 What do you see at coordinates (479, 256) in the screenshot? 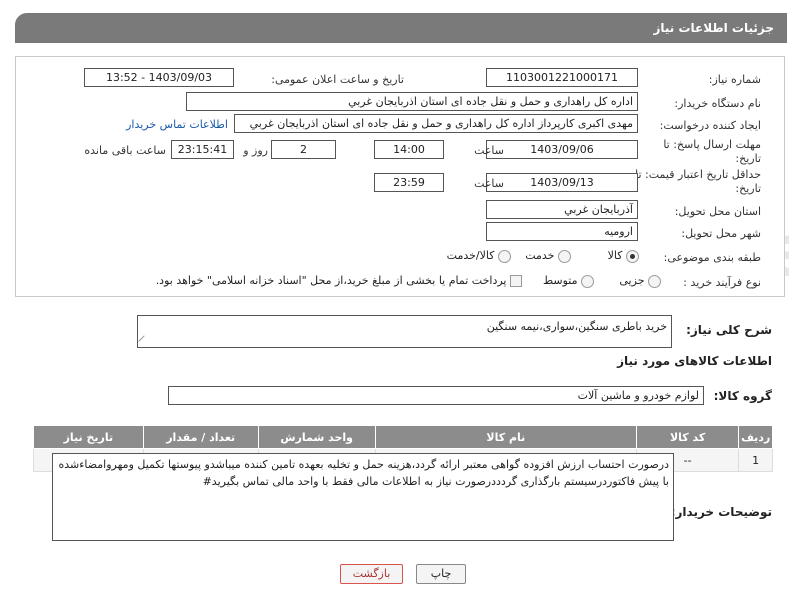
I see `category-option-goods-service: کالا/خدمت` at bounding box center [479, 256].